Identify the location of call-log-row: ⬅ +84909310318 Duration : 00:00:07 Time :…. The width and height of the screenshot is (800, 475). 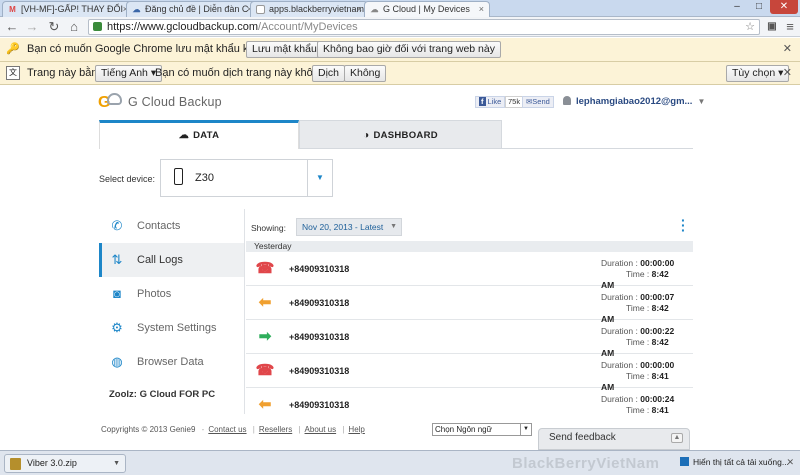
(469, 305).